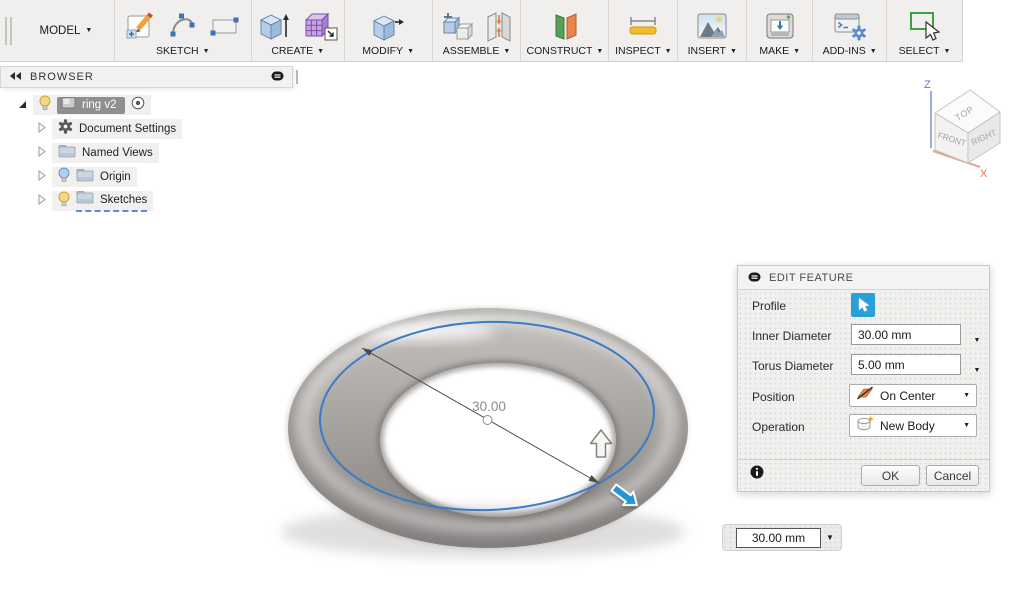  What do you see at coordinates (850, 51) in the screenshot?
I see `menu-addins: ADD-INS ▼` at bounding box center [850, 51].